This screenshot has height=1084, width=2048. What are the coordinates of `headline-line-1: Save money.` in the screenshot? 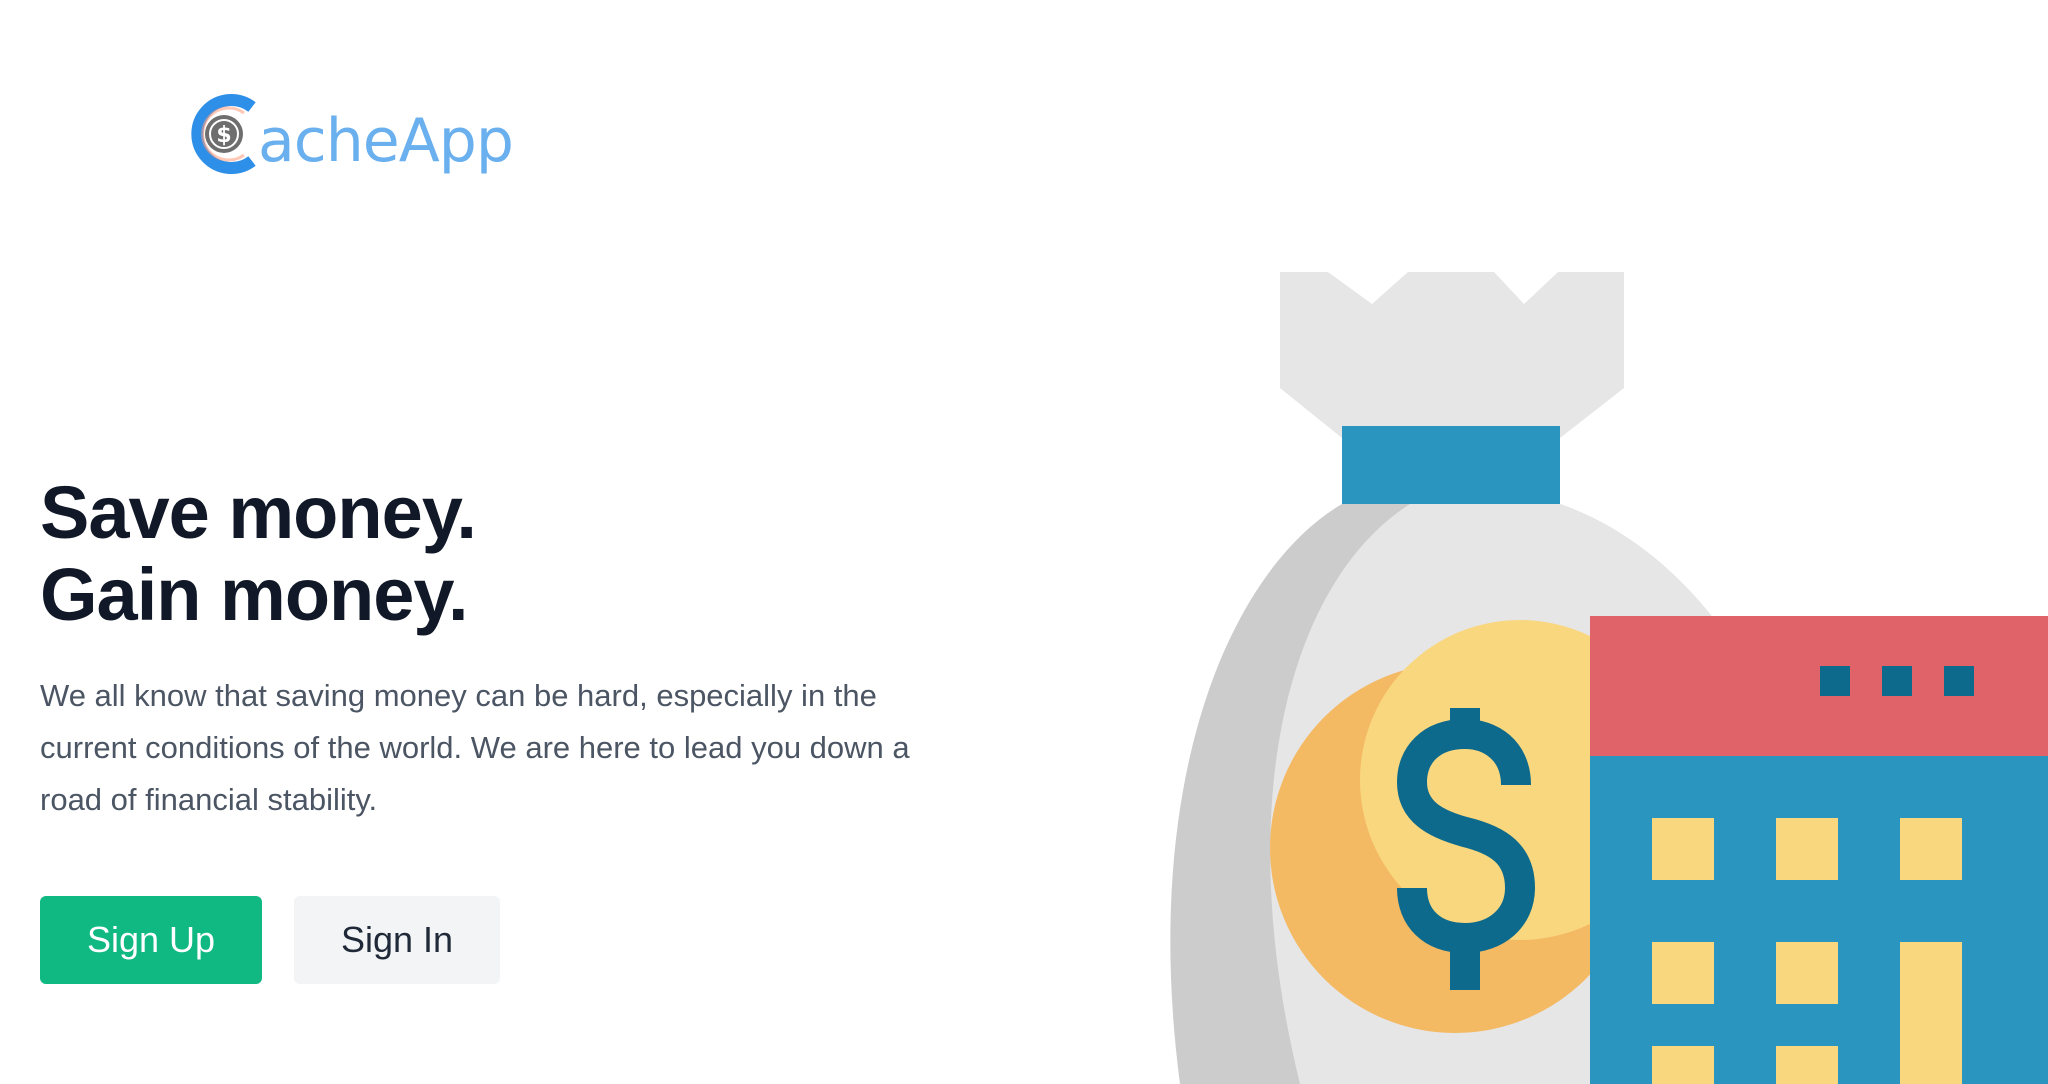 It's located at (258, 512).